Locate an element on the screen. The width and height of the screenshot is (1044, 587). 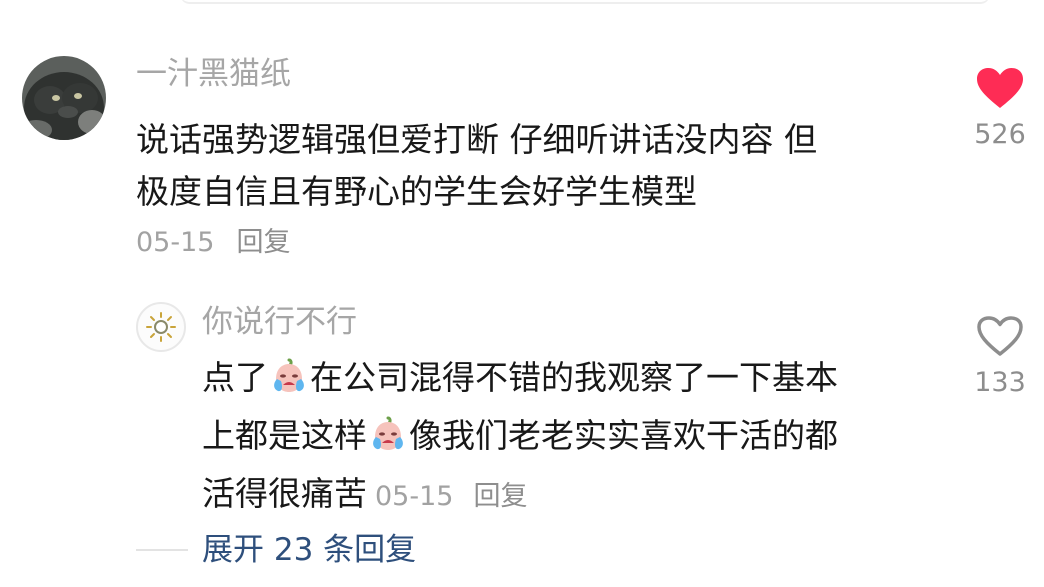
reply-text-segment: 点了 is located at coordinates (235, 377).